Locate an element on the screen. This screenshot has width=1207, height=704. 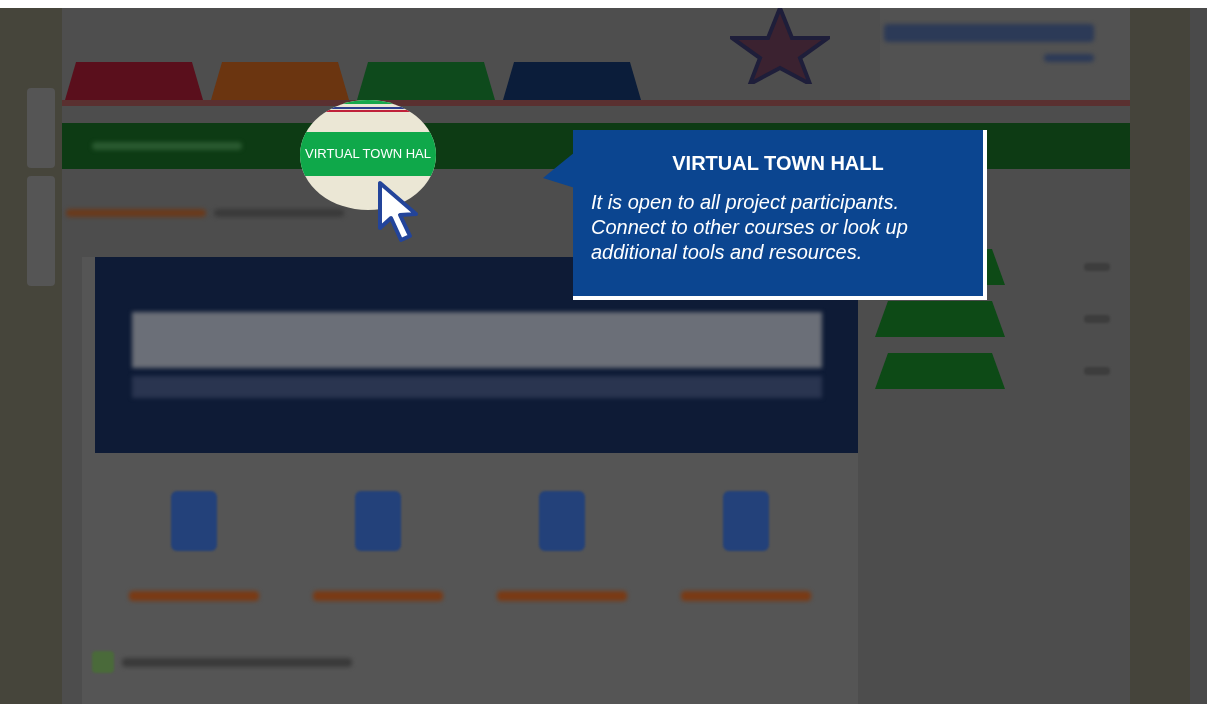
forum-icon is located at coordinates (103, 662).